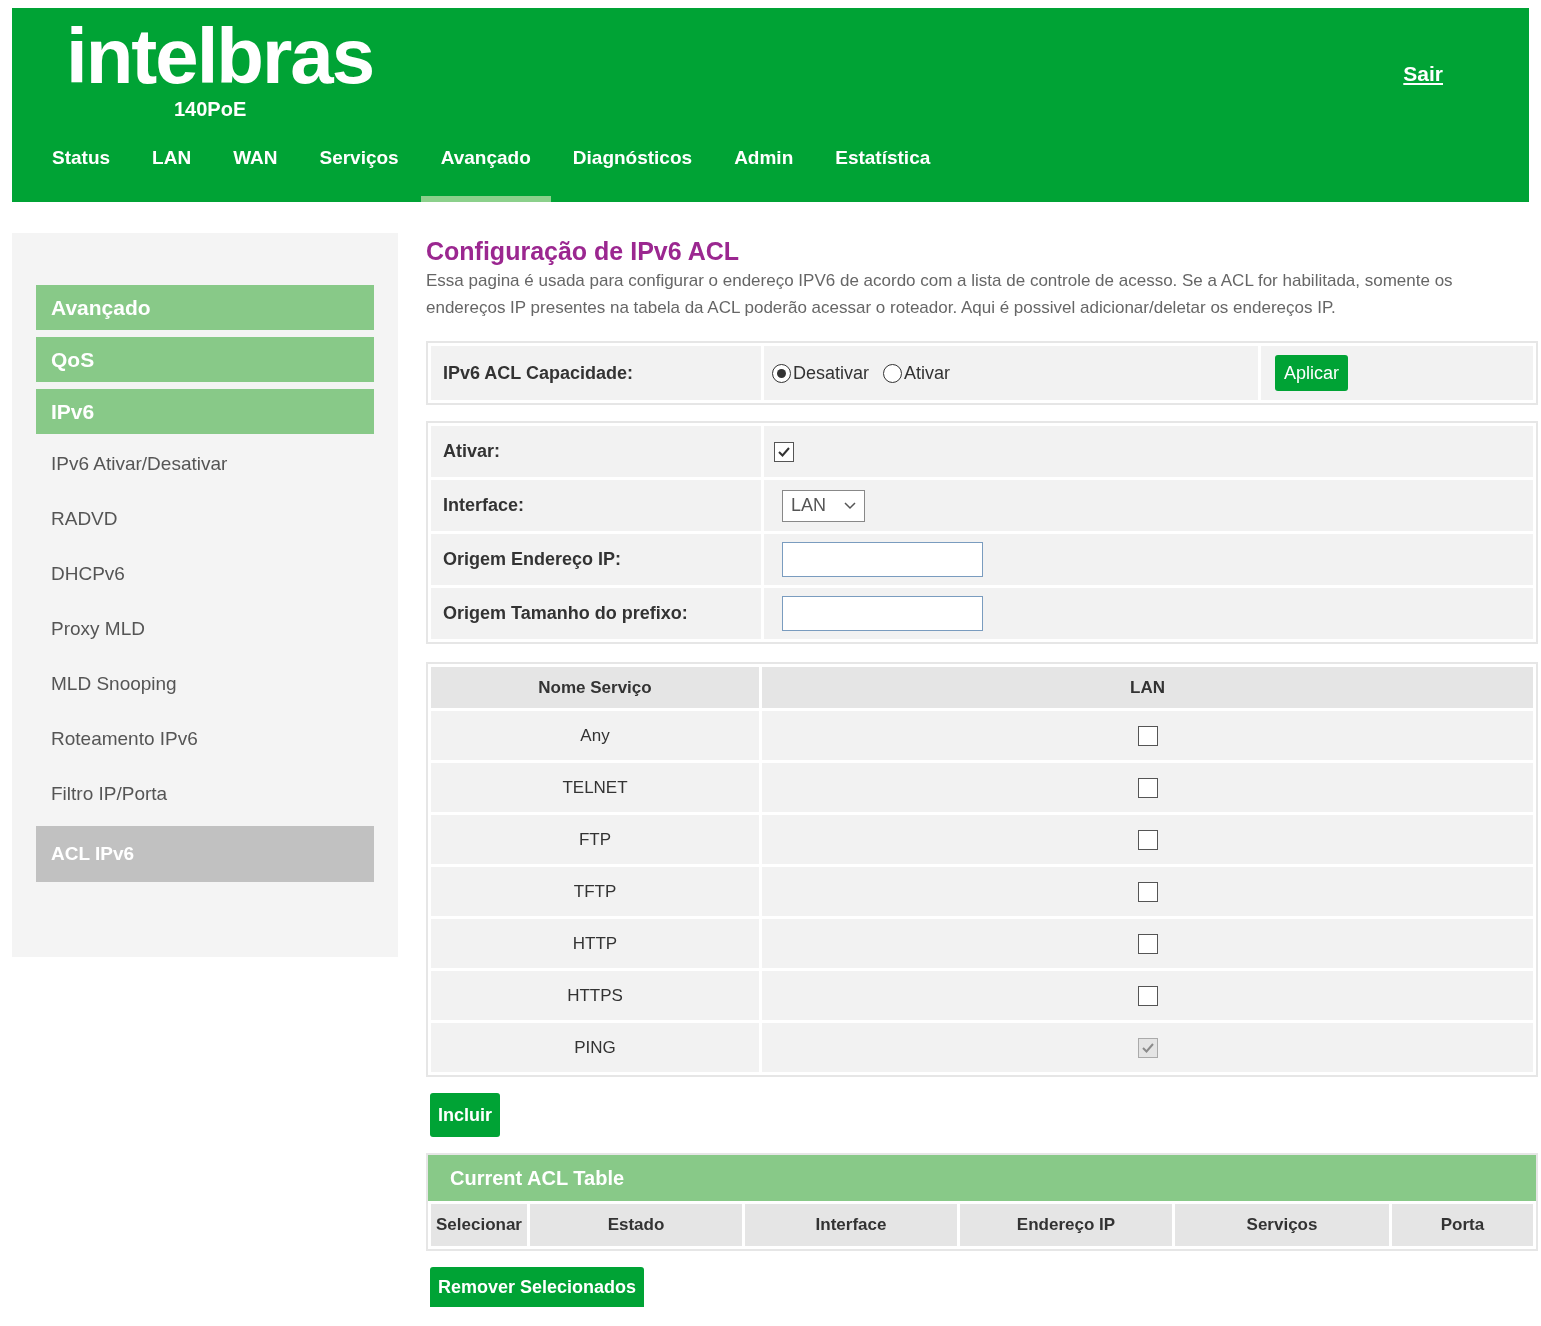  What do you see at coordinates (479, 1225) in the screenshot?
I see `column-header: Selecionar` at bounding box center [479, 1225].